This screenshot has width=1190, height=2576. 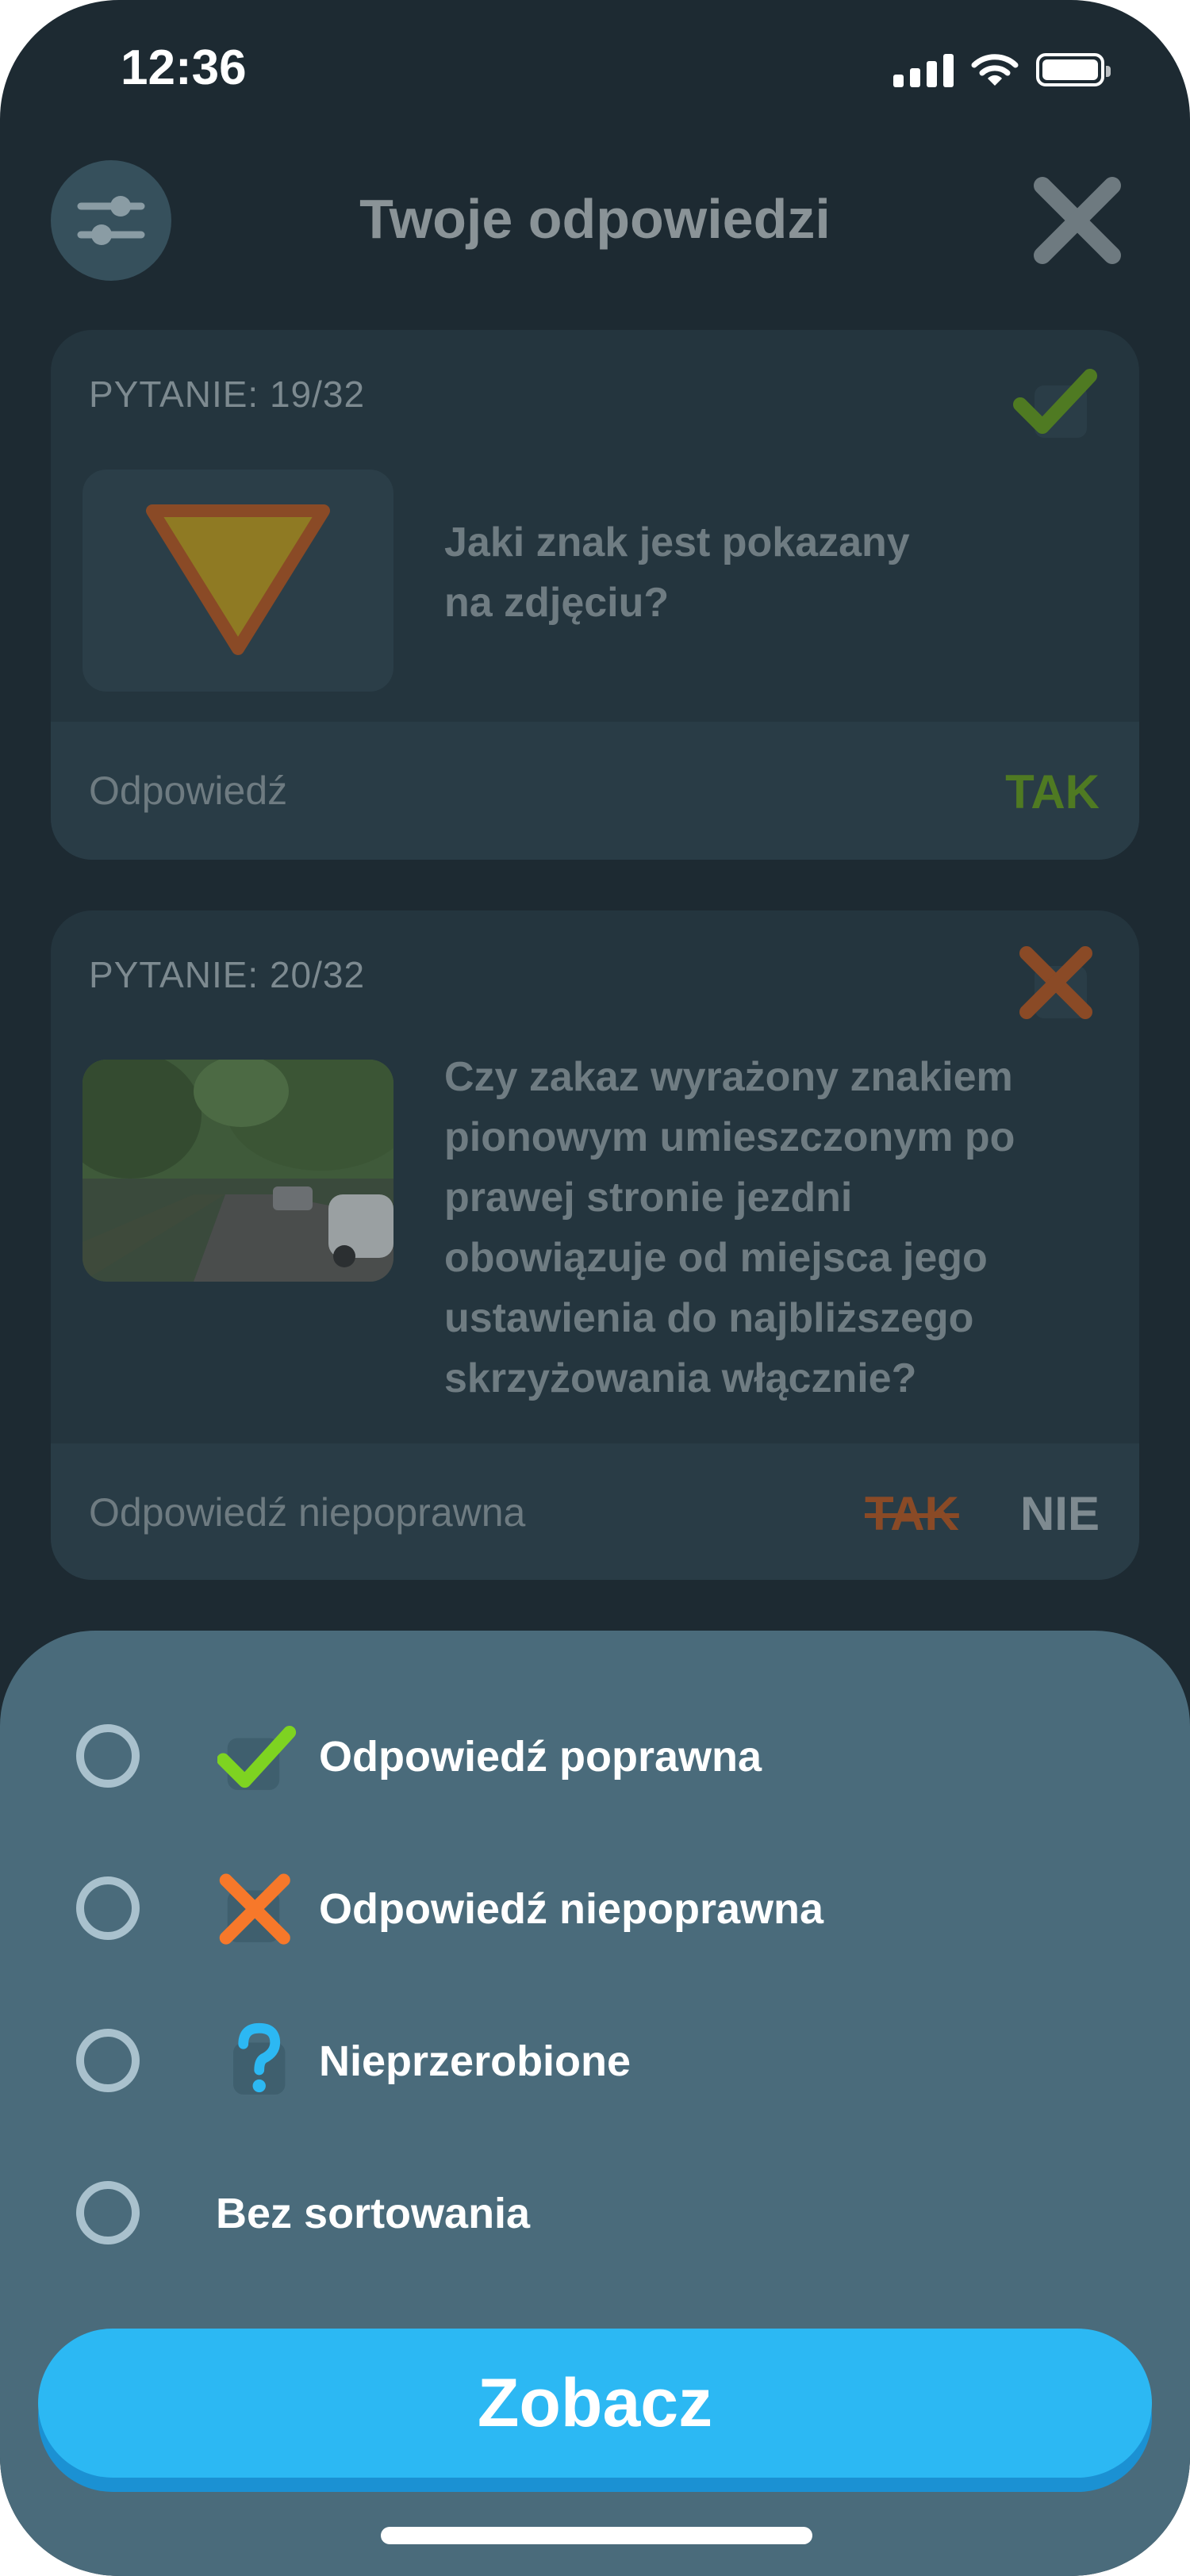 What do you see at coordinates (680, 1378) in the screenshot?
I see `question-text-line: skrzyżowania włącznie?` at bounding box center [680, 1378].